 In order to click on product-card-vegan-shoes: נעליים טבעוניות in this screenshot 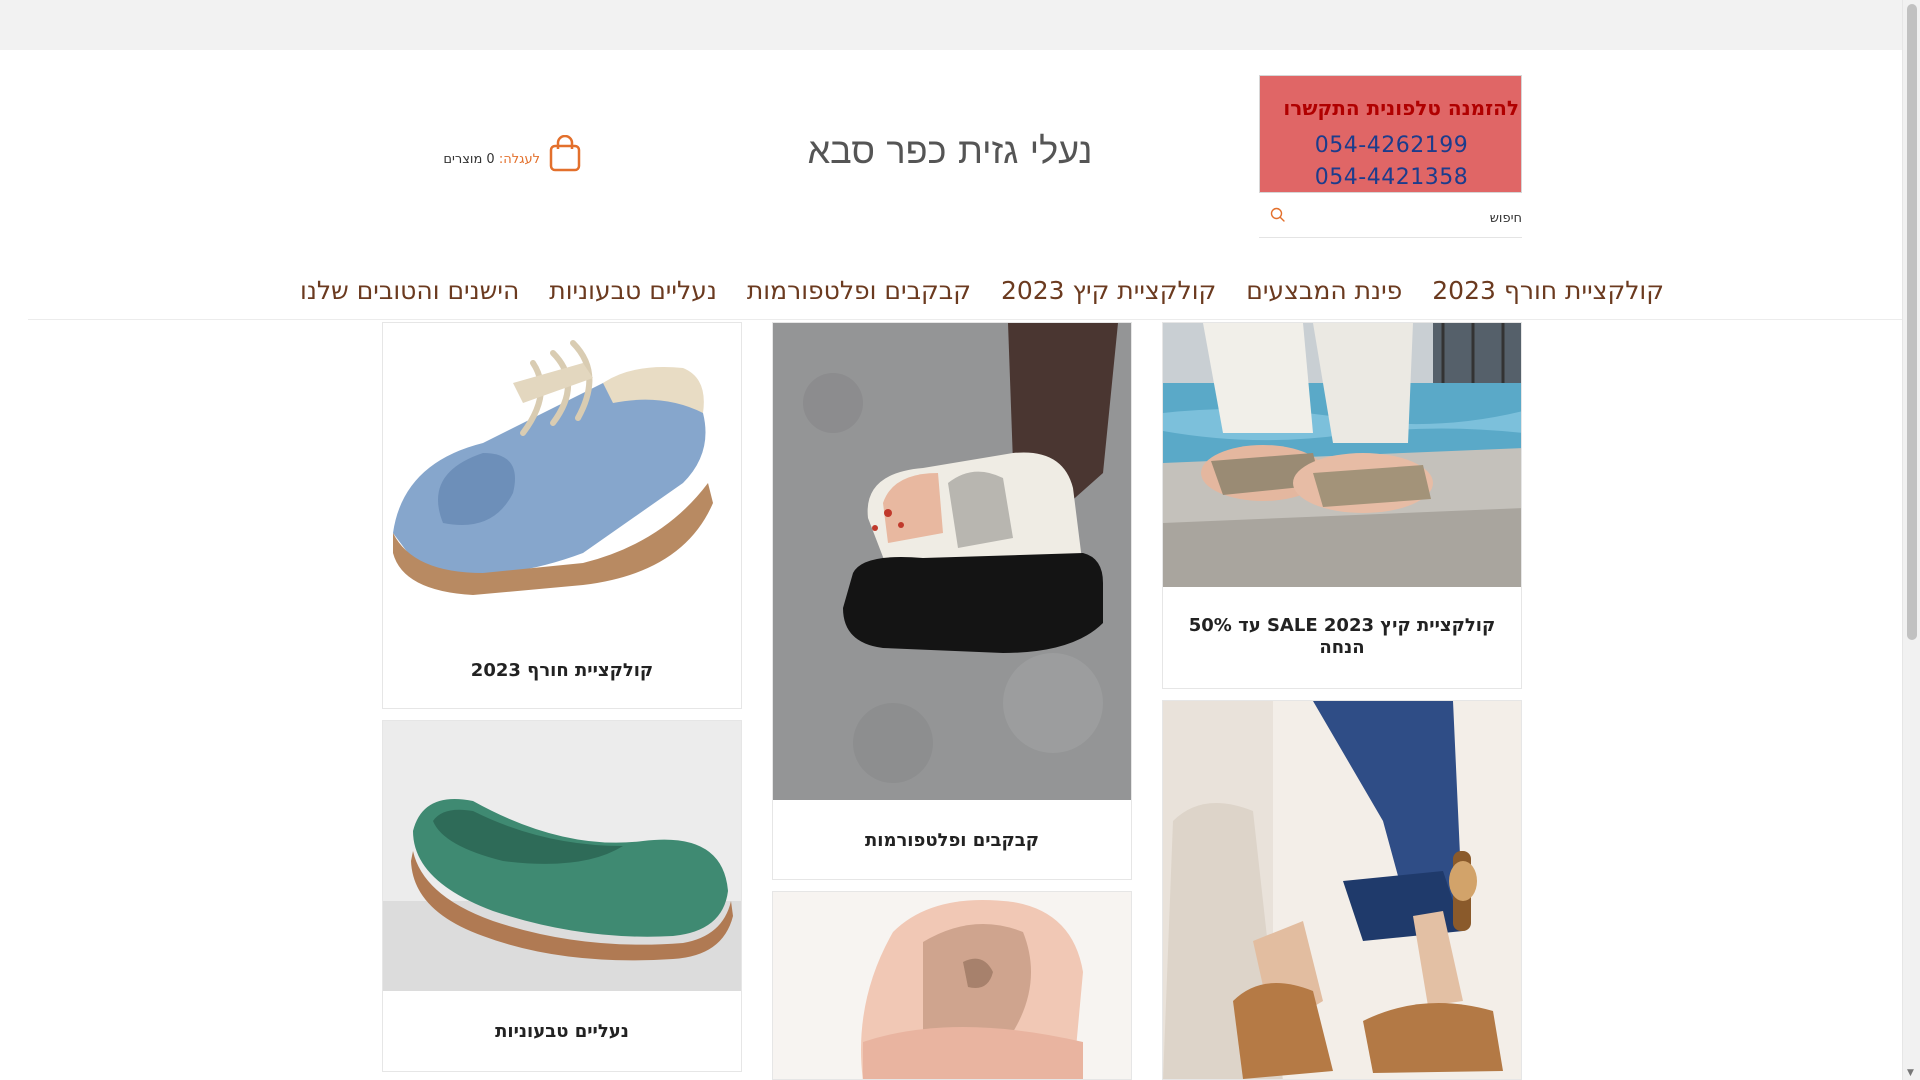, I will do `click(562, 896)`.